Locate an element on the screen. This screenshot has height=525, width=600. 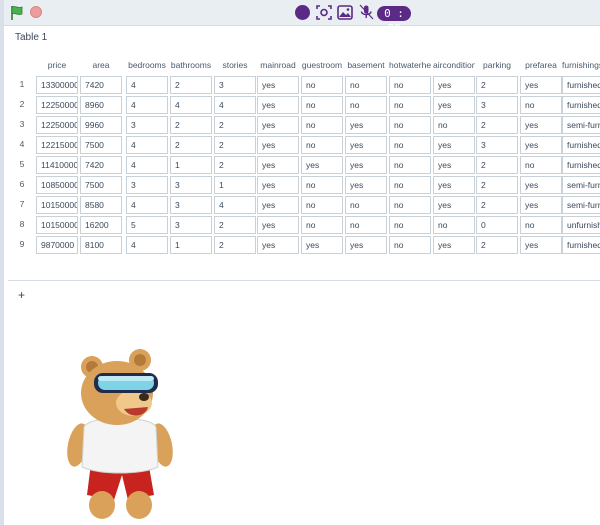
column-header-furnishingsta: furnishingsta is located at coordinates (581, 67).